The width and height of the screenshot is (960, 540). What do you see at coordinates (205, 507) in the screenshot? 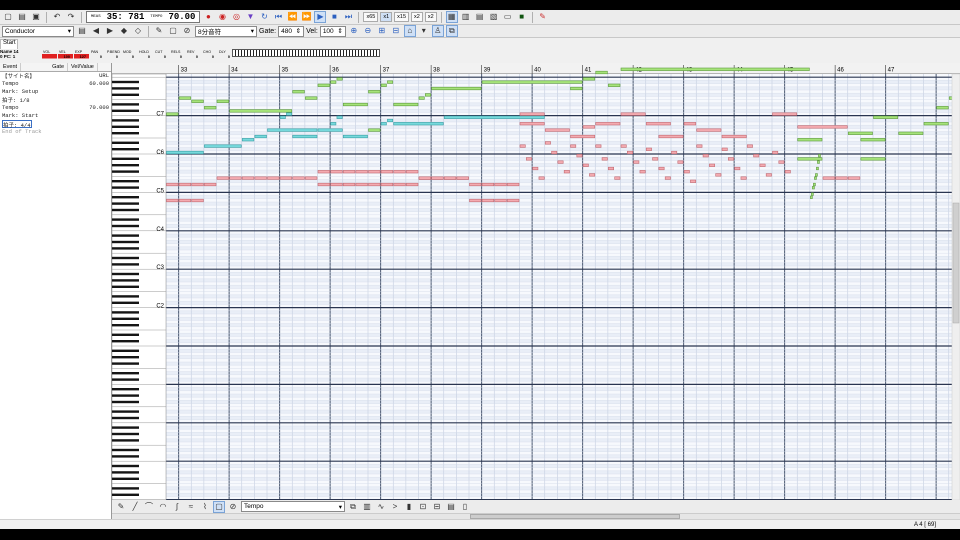
I see `thin-tool-icon: ⌇` at bounding box center [205, 507].